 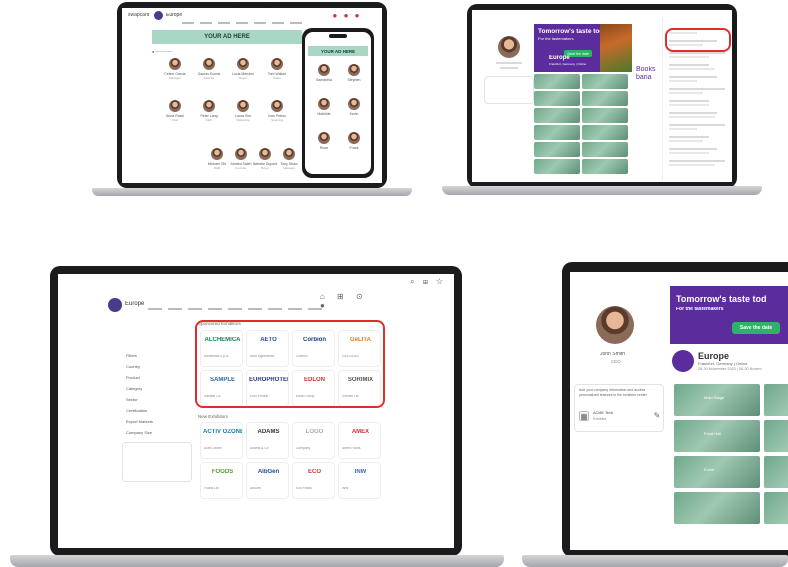 What do you see at coordinates (646, 74) in the screenshot?
I see `side-text: Books bana` at bounding box center [646, 74].